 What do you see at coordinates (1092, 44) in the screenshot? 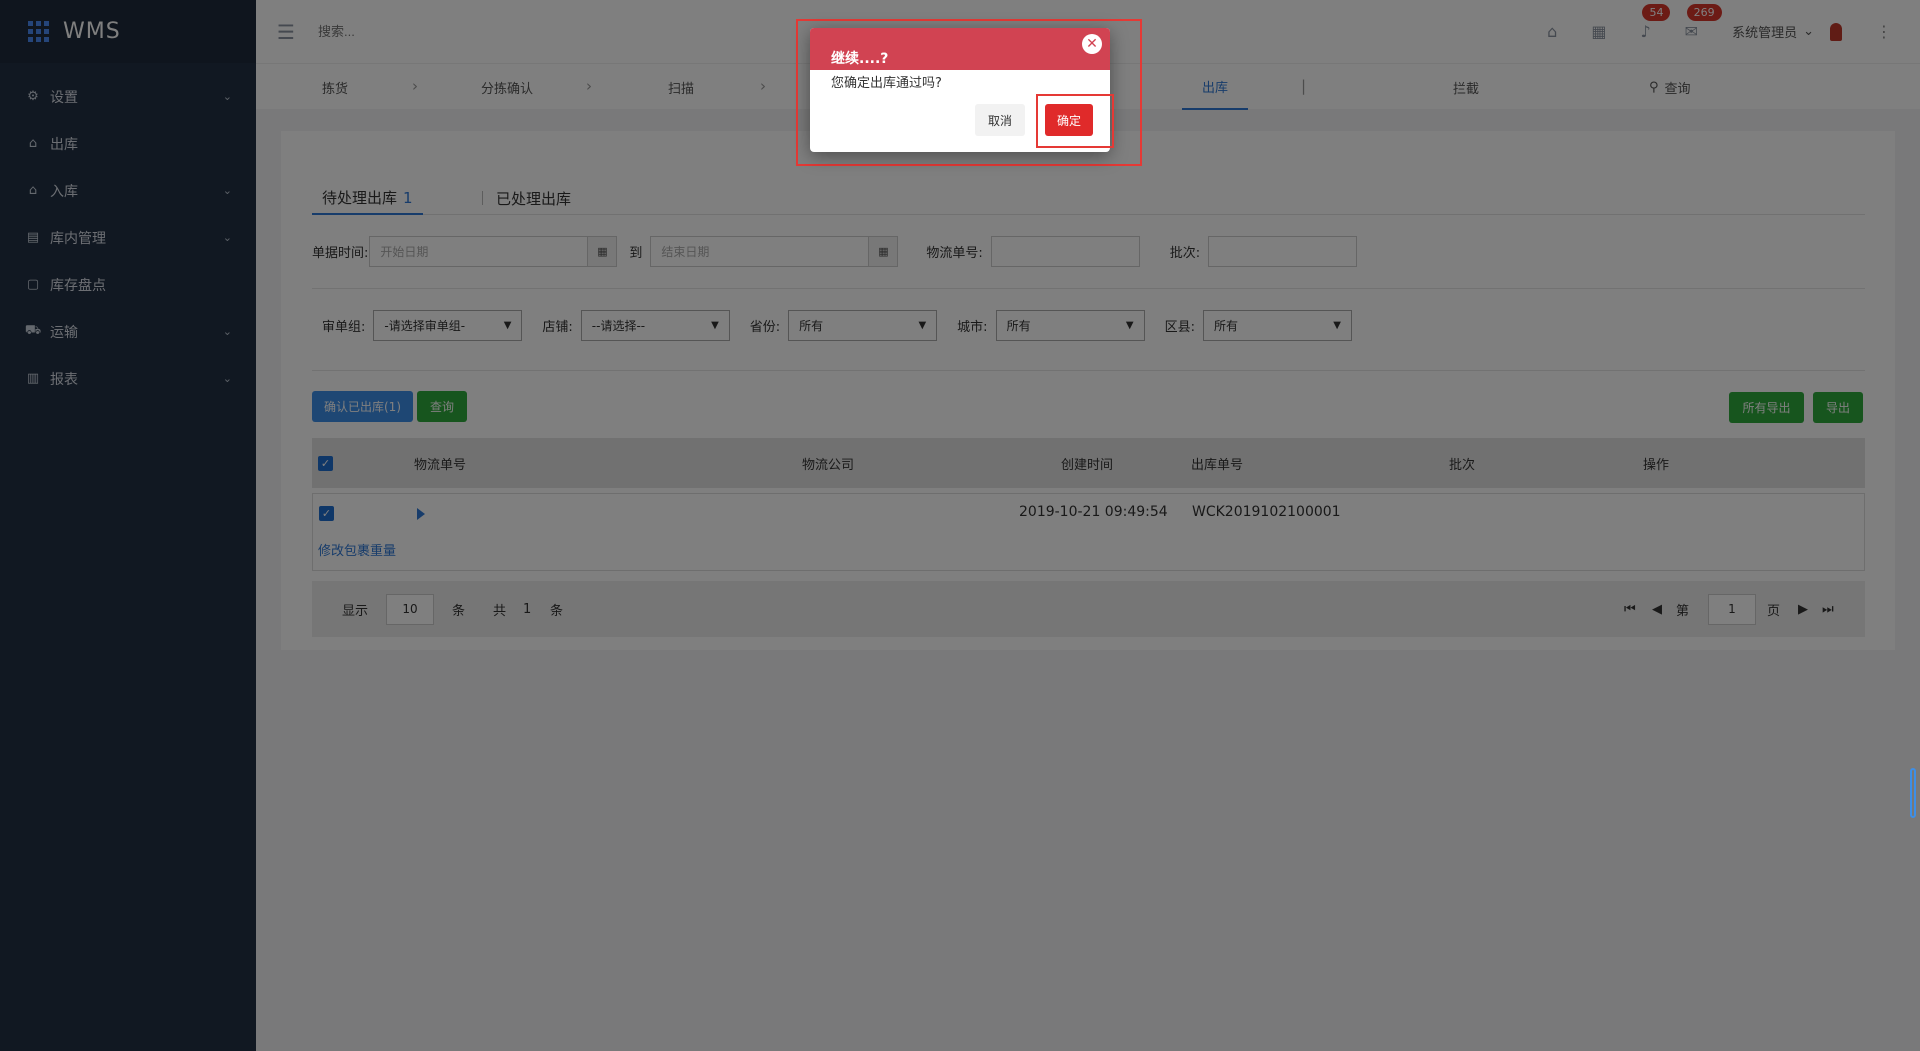
I see `close-icon: ✕` at bounding box center [1092, 44].